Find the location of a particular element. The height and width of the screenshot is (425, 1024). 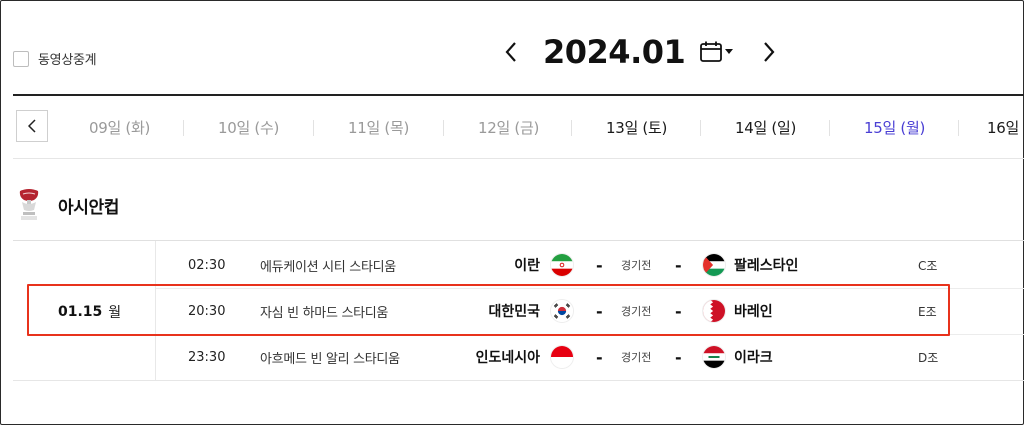

match-time: 23:30 is located at coordinates (207, 357).